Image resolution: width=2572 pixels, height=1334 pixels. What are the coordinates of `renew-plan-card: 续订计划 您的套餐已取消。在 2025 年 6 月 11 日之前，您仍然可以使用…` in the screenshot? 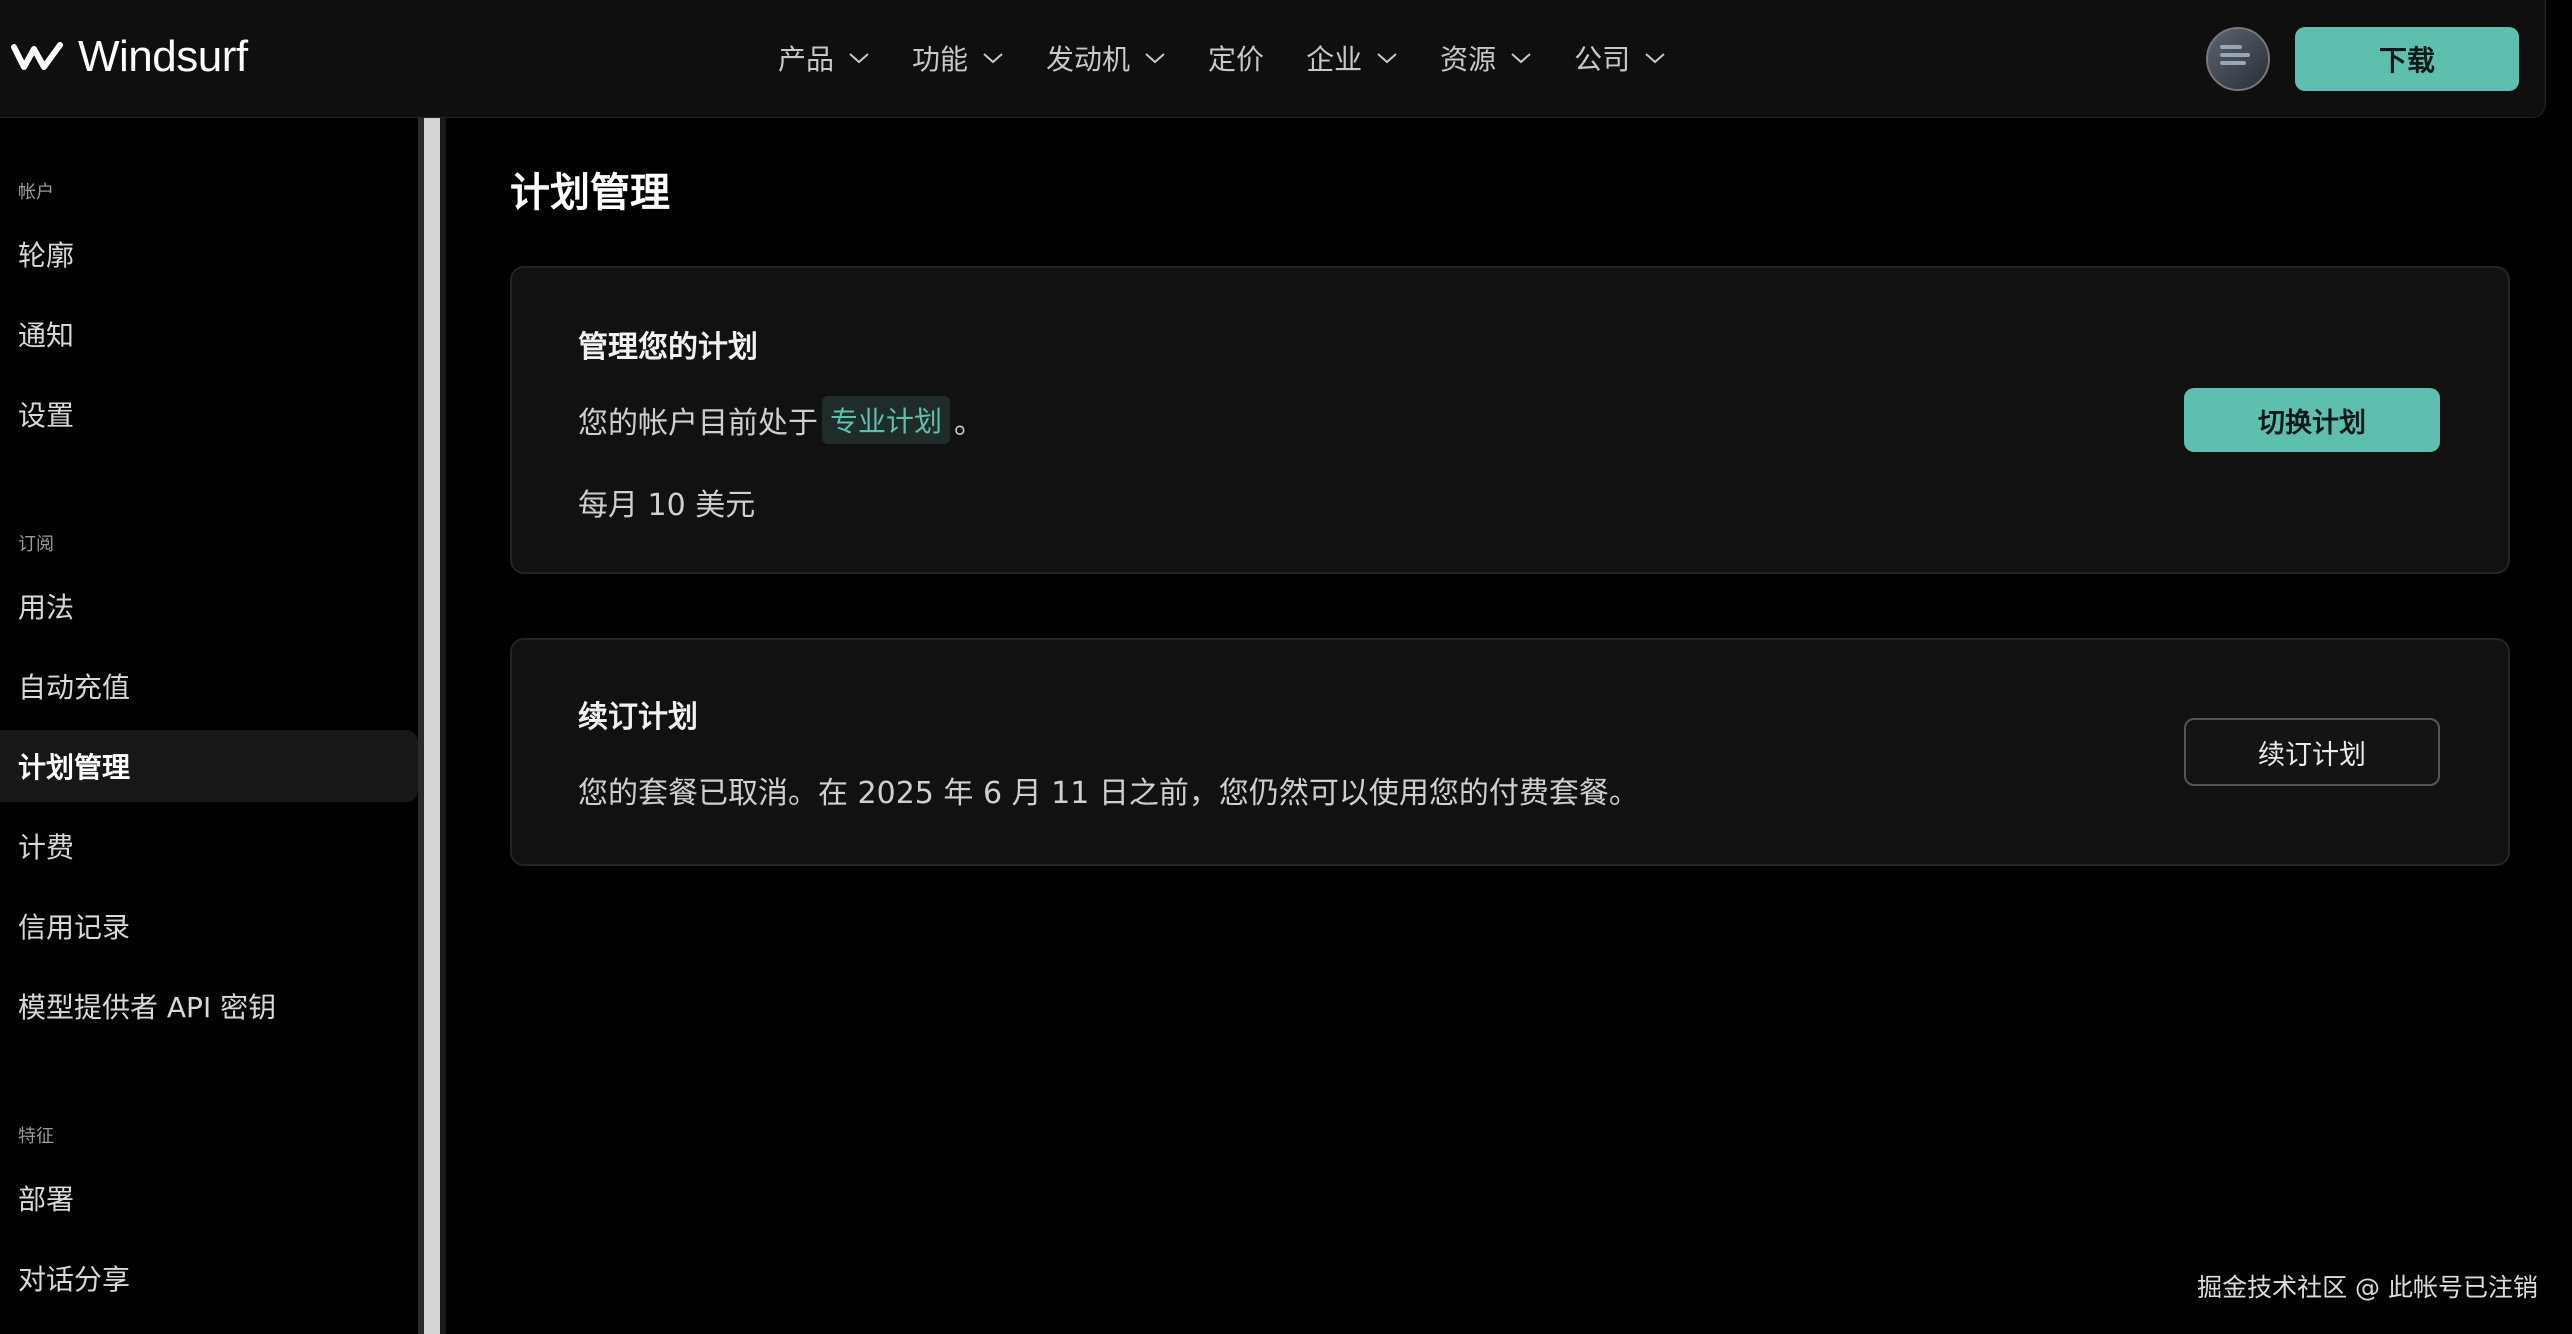 It's located at (1510, 752).